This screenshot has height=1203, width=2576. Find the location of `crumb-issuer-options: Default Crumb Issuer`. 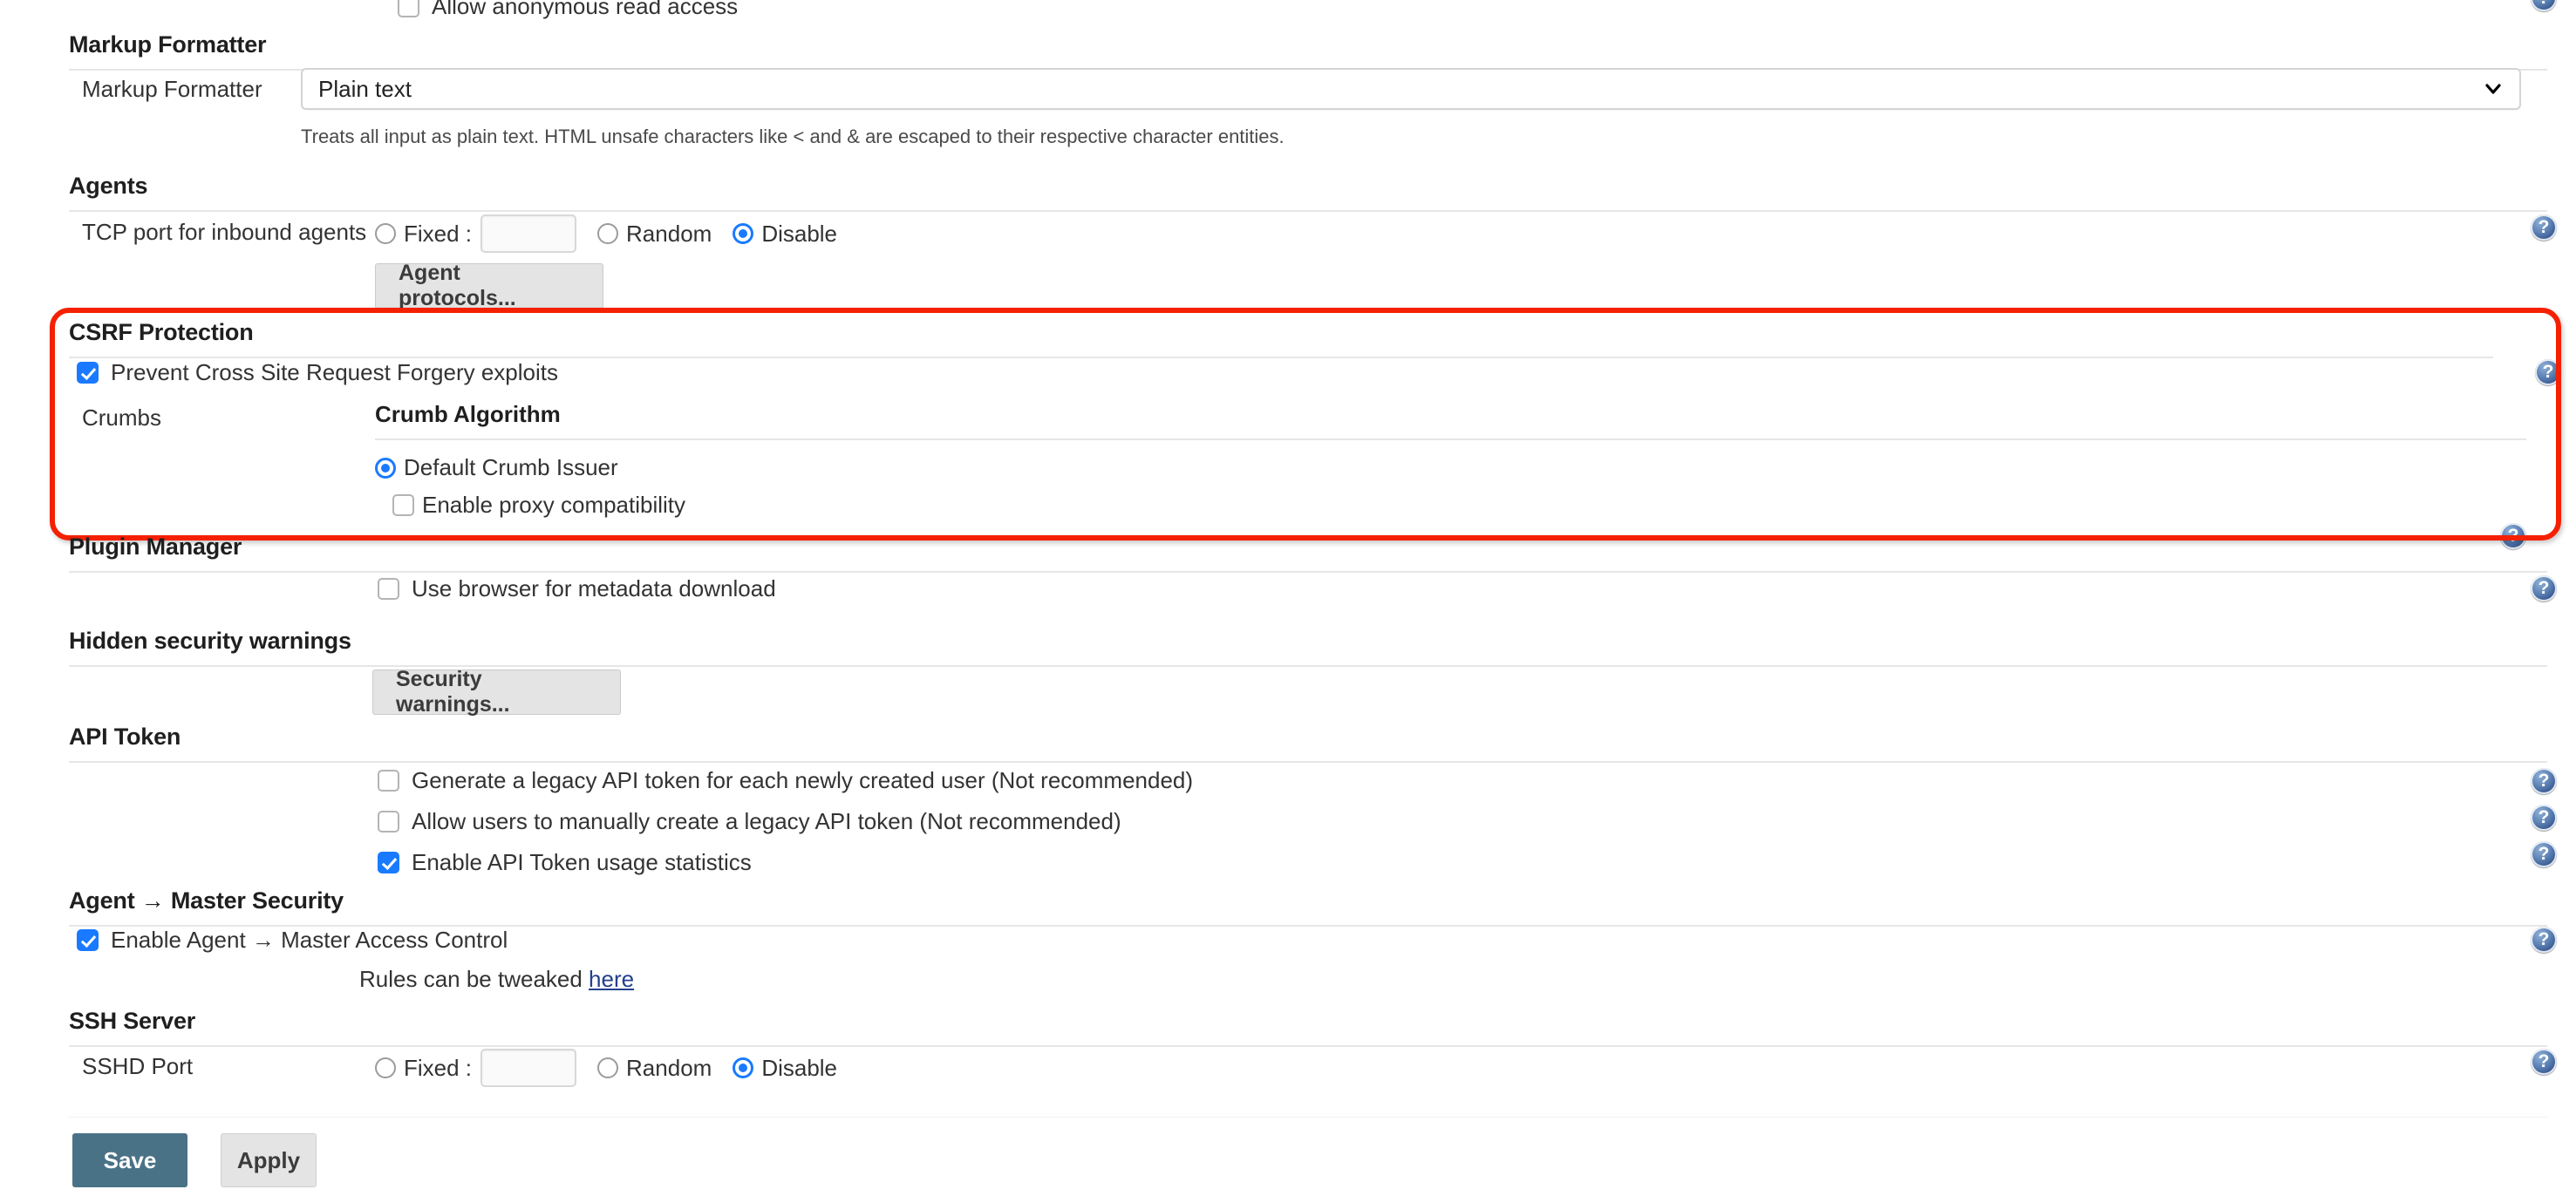

crumb-issuer-options: Default Crumb Issuer is located at coordinates (1476, 468).